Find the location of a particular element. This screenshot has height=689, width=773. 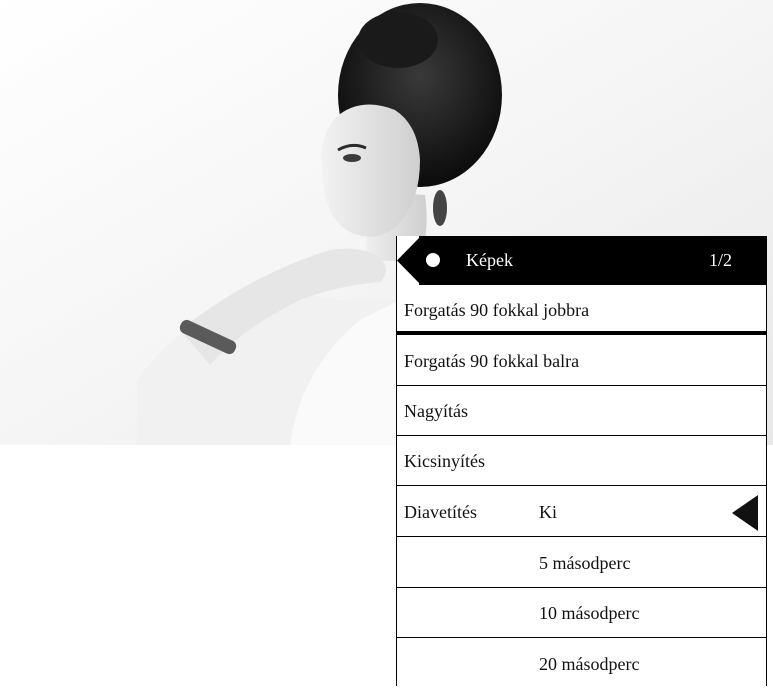

page-indicator: 1/2 is located at coordinates (720, 260).